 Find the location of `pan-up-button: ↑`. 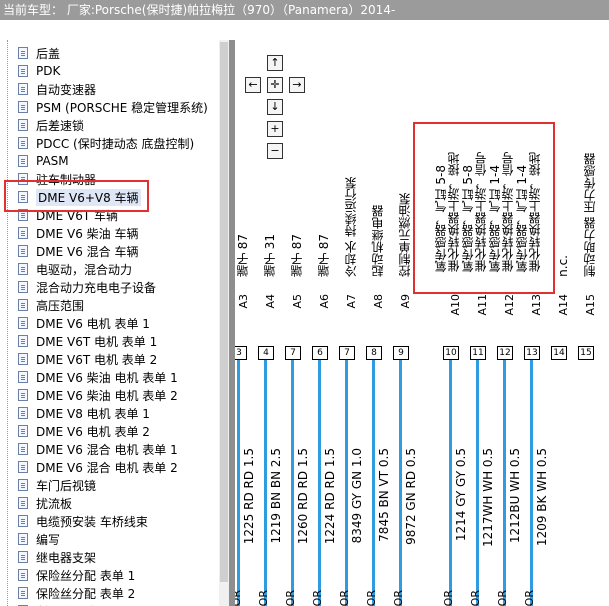

pan-up-button: ↑ is located at coordinates (275, 63).